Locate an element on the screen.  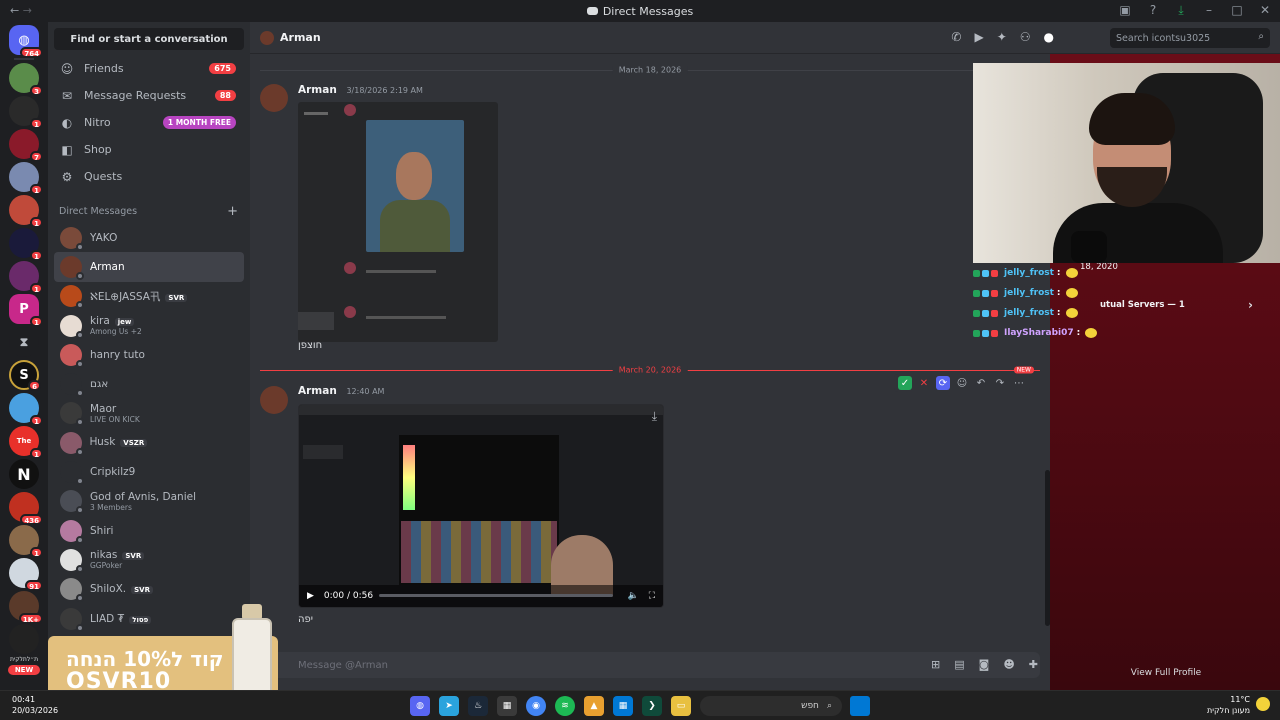
taskbar-search: חפש ⌕ is located at coordinates (771, 706).